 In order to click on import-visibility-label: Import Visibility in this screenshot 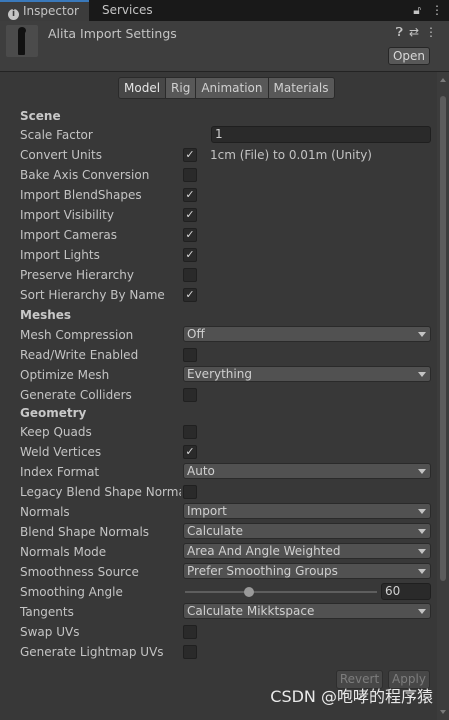, I will do `click(67, 215)`.